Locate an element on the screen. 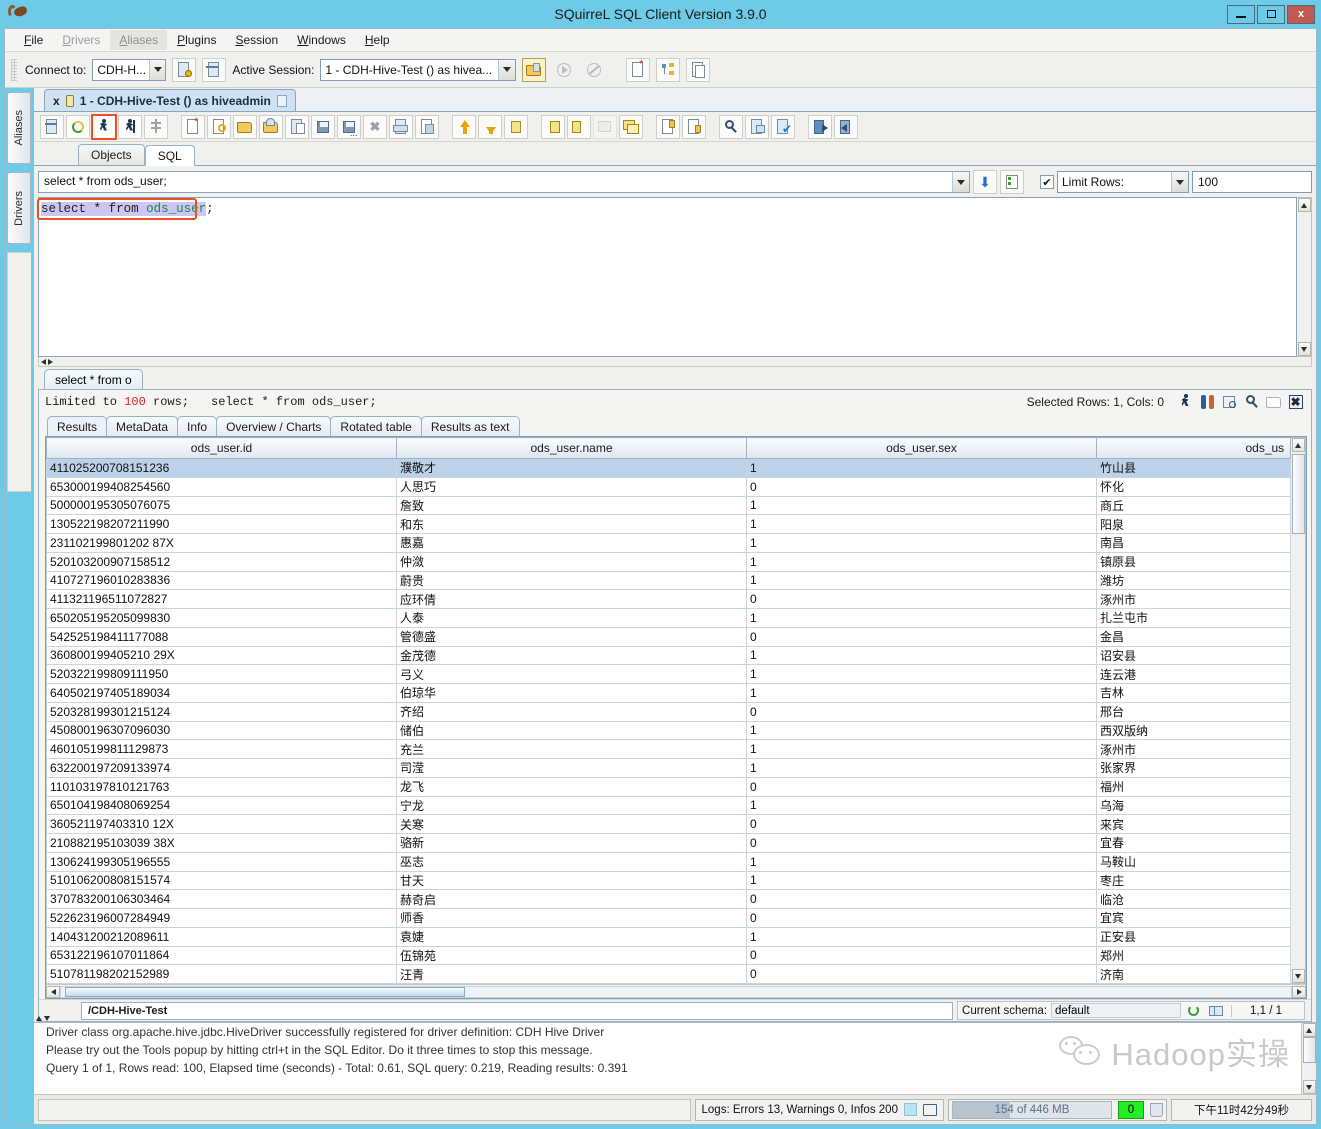 Image resolution: width=1321 pixels, height=1129 pixels. log-resize-handle is located at coordinates (48, 1018).